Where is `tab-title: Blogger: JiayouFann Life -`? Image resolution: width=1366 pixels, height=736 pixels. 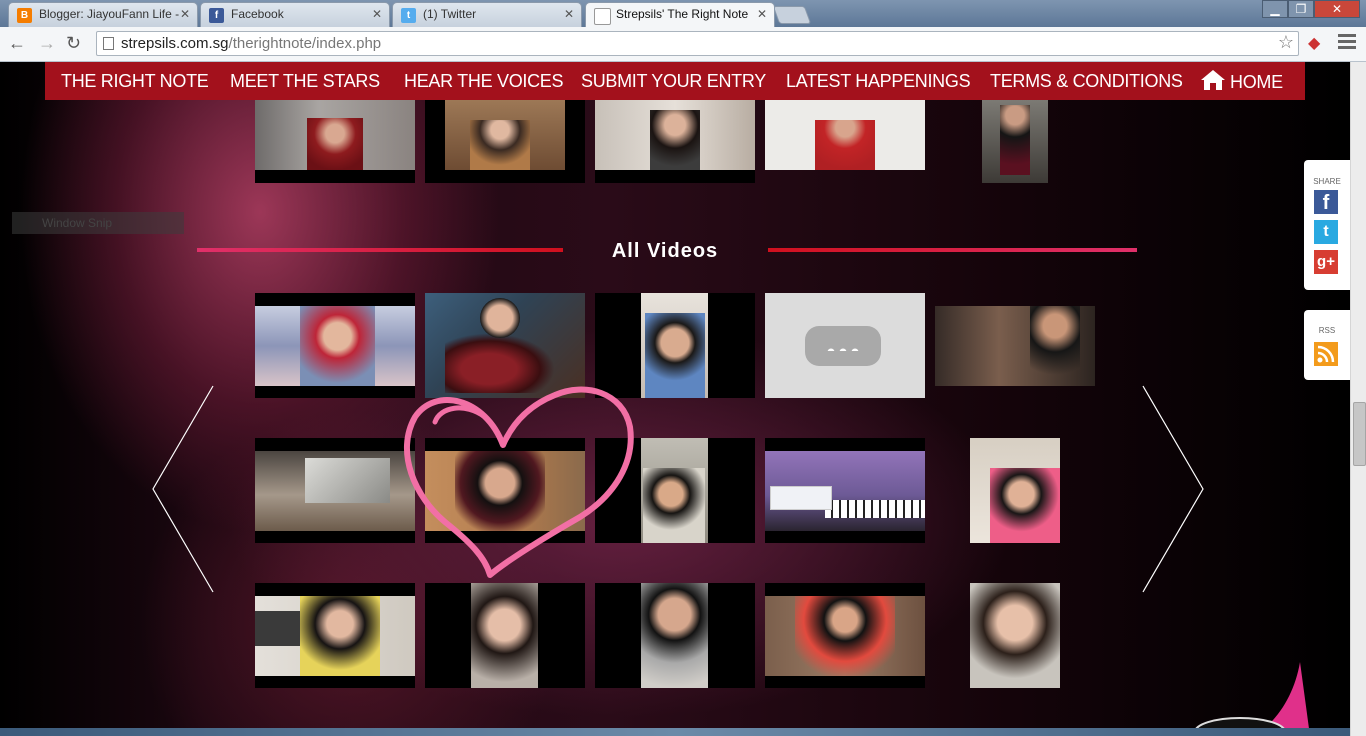 tab-title: Blogger: JiayouFann Life - is located at coordinates (109, 14).